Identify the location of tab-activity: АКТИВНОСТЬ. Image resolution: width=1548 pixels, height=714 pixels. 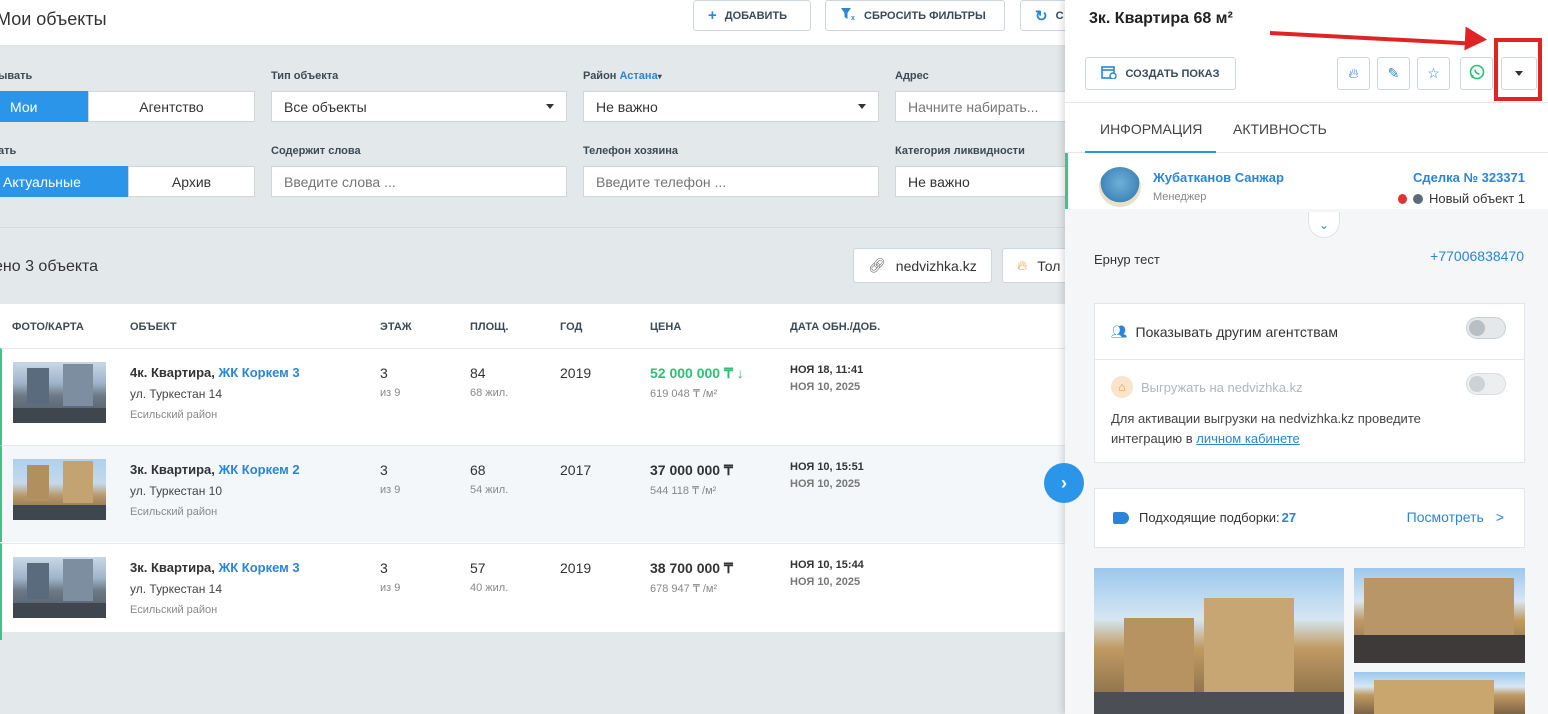
(1280, 129).